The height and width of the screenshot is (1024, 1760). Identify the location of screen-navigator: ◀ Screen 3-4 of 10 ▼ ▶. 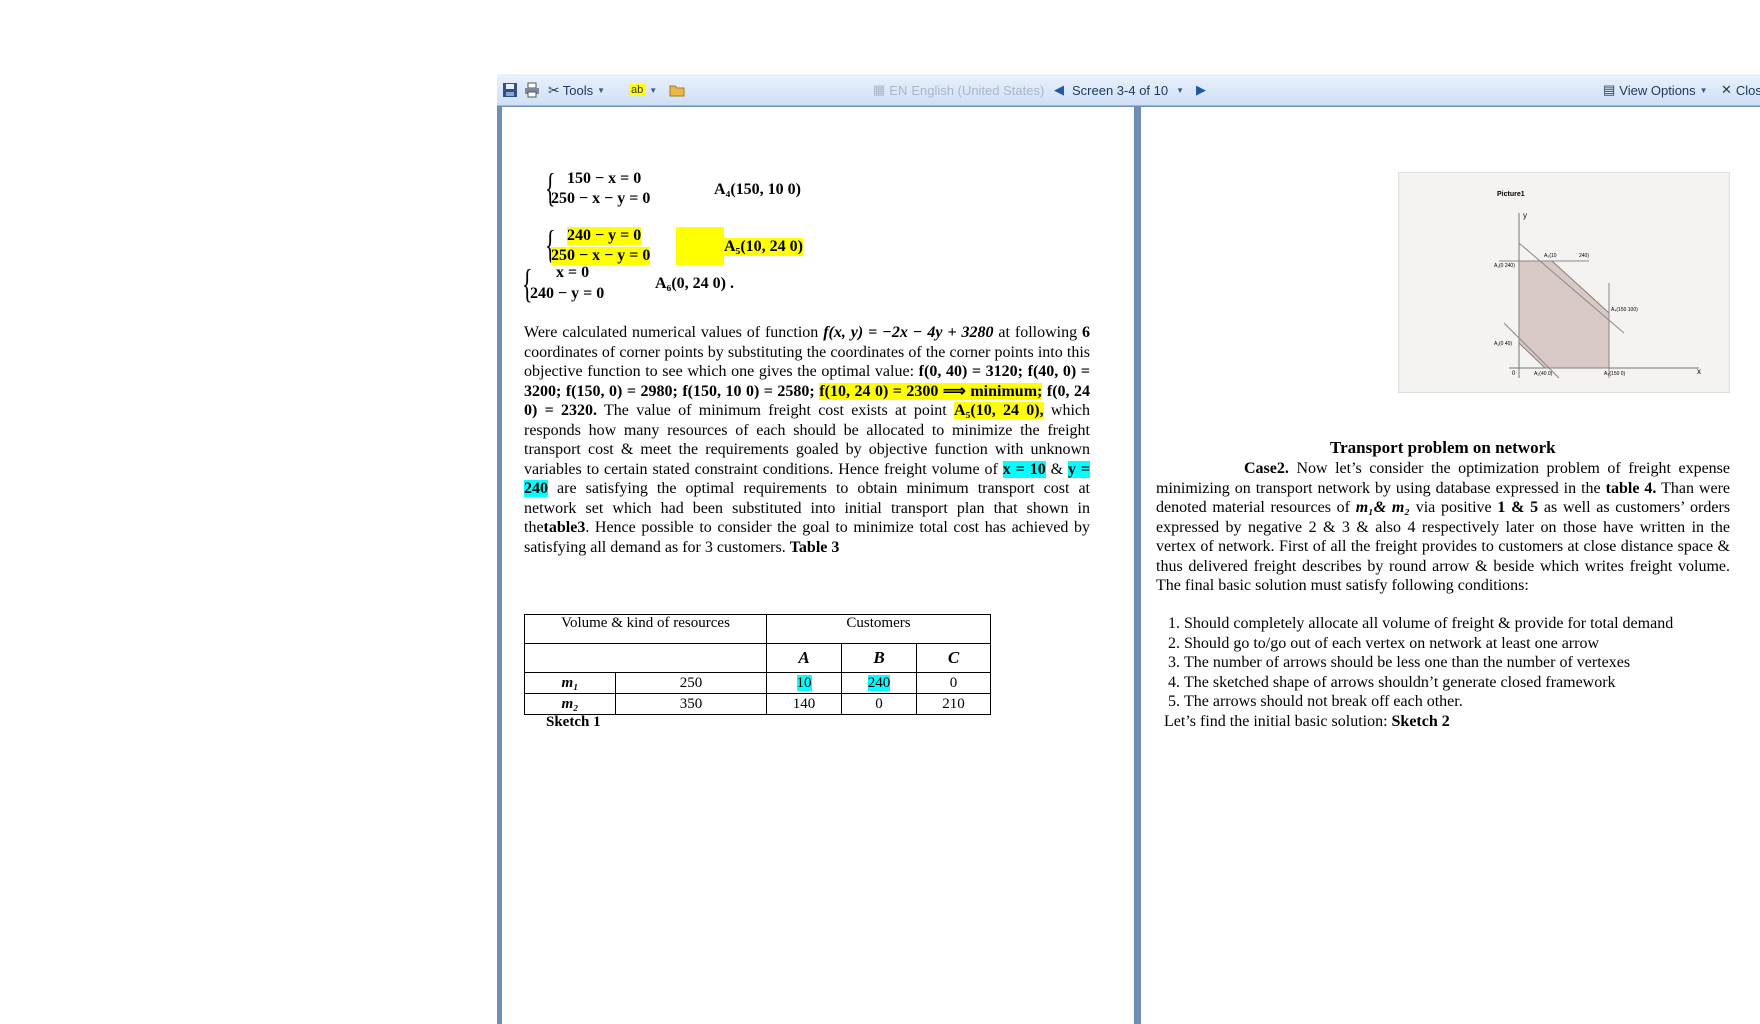
(1130, 90).